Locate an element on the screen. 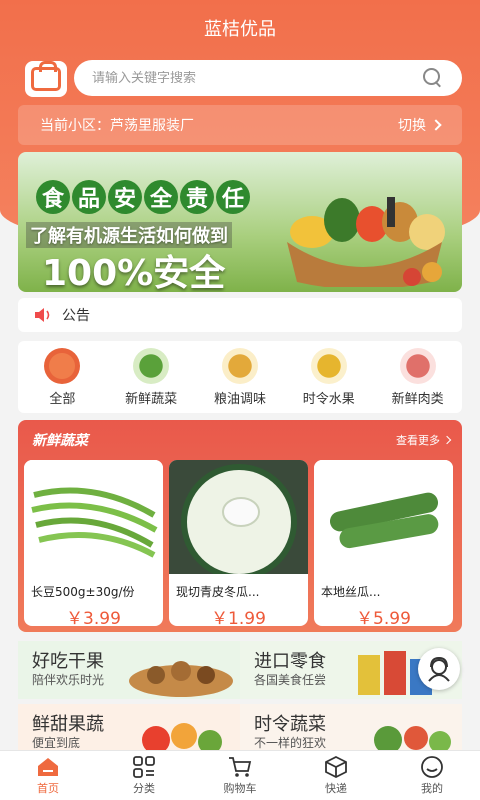 This screenshot has height=800, width=480. category-vegetables: 新鲜蔬菜 is located at coordinates (151, 377).